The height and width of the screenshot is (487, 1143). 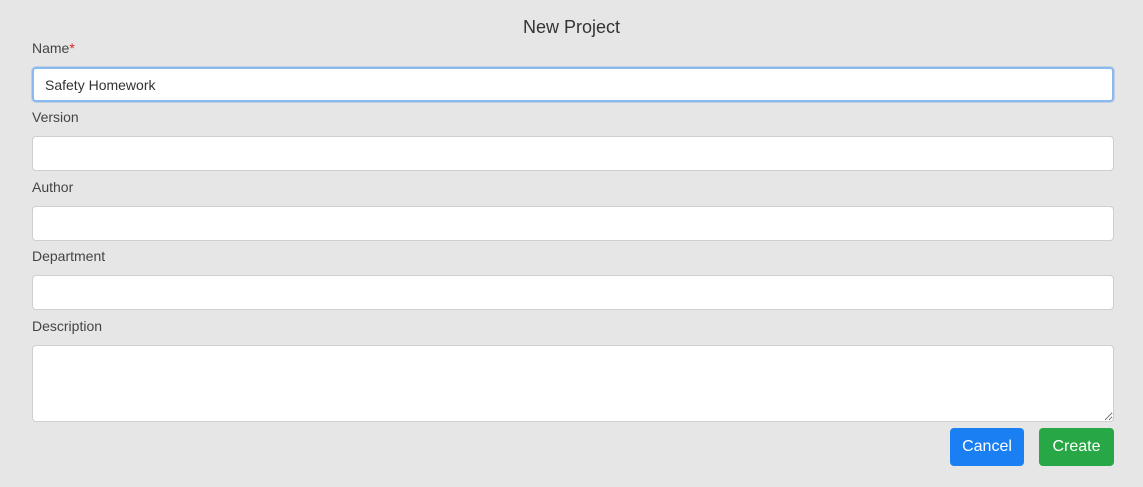 What do you see at coordinates (573, 153) in the screenshot?
I see `version-input` at bounding box center [573, 153].